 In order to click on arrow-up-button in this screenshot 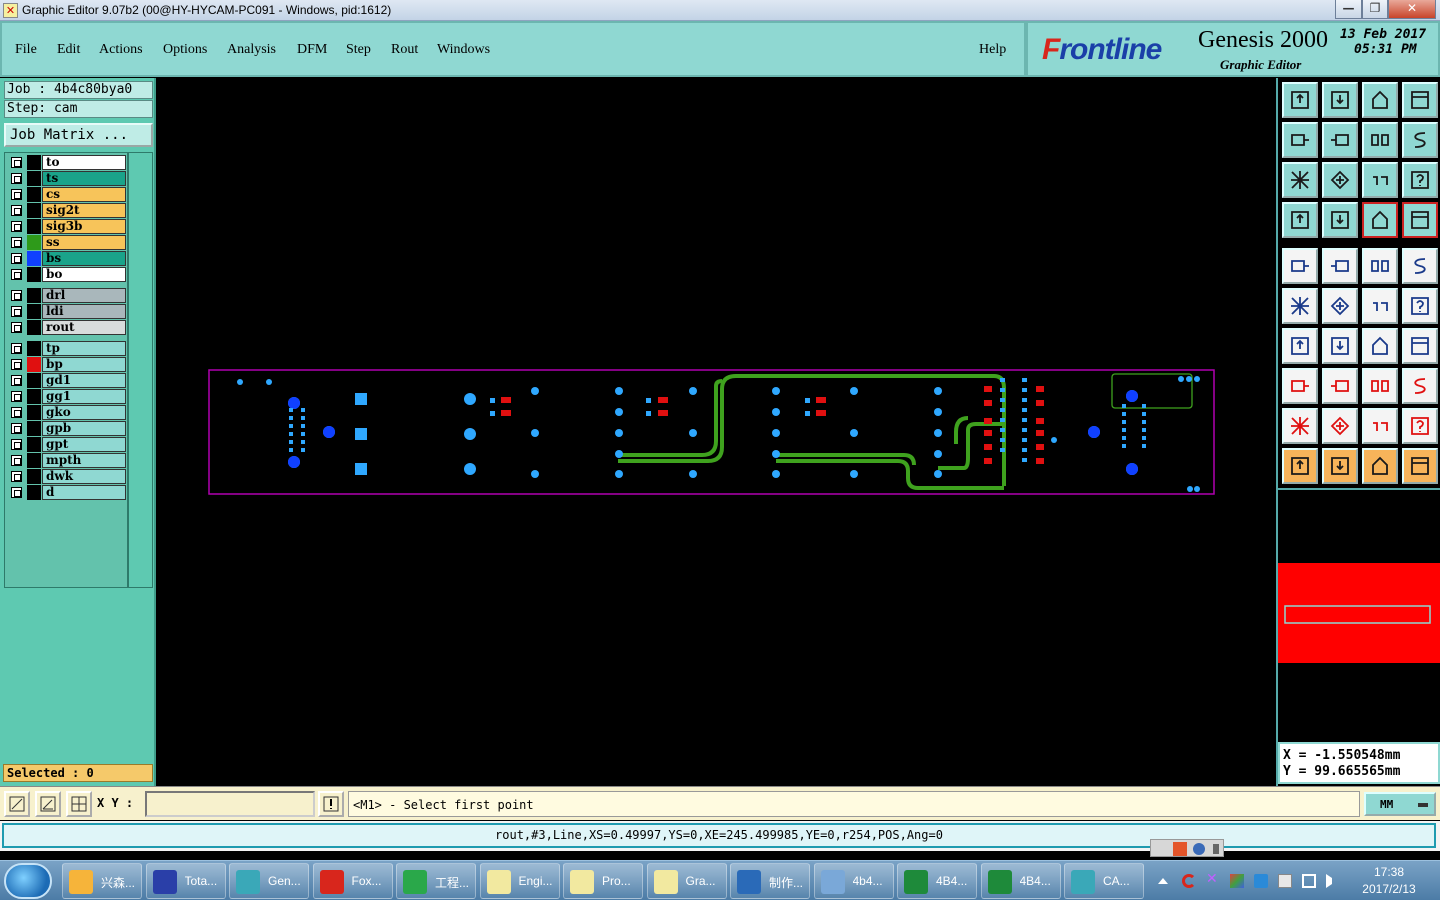, I will do `click(1380, 426)`.